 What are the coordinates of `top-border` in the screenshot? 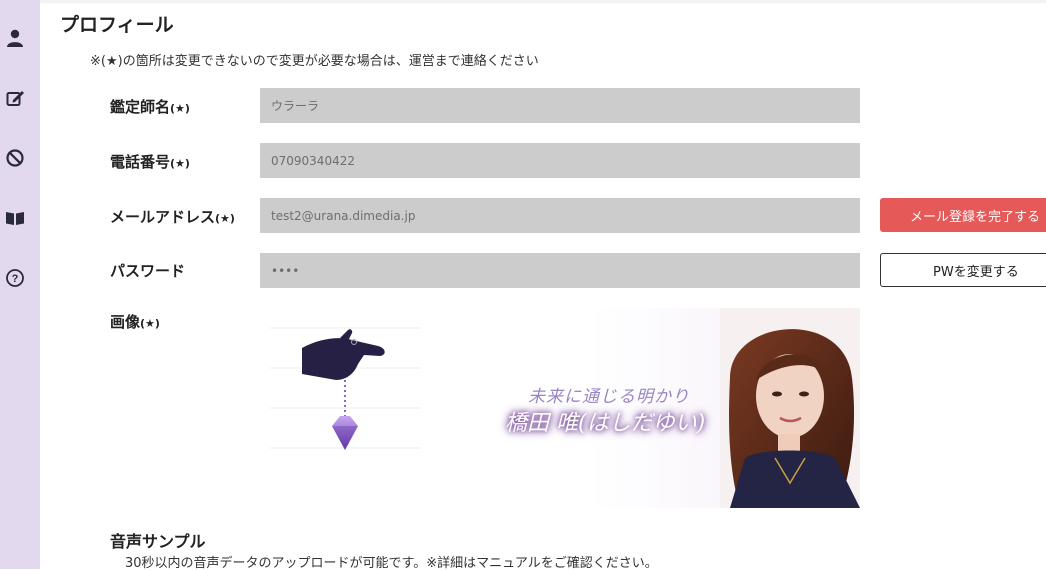 It's located at (543, 1).